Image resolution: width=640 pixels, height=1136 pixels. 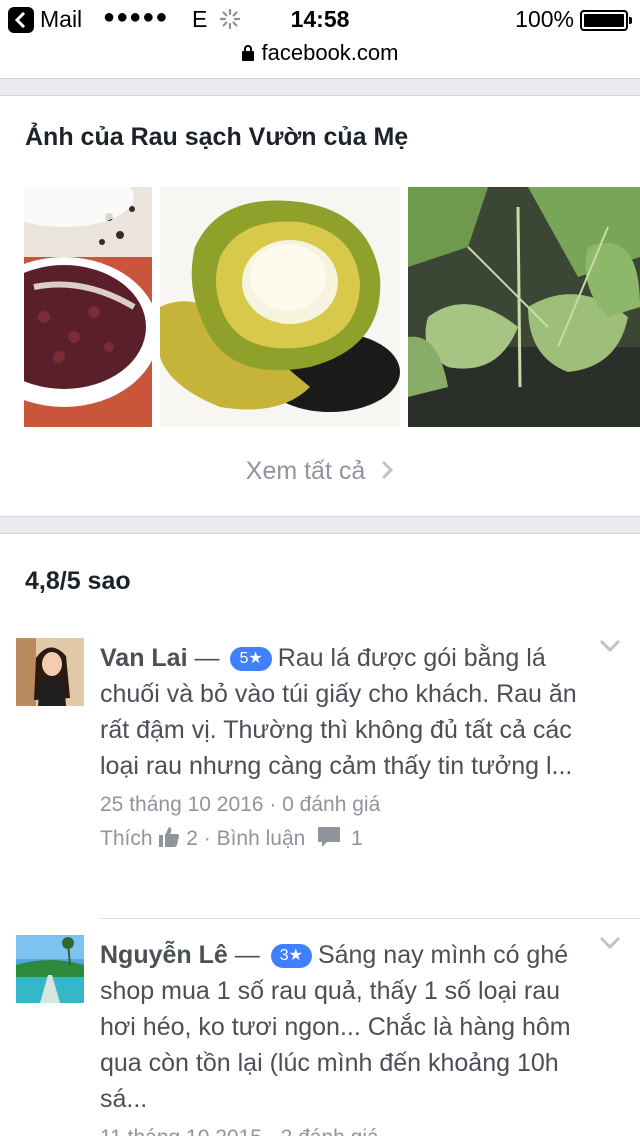 What do you see at coordinates (544, 19) in the screenshot?
I see `battery-percentage: 100%` at bounding box center [544, 19].